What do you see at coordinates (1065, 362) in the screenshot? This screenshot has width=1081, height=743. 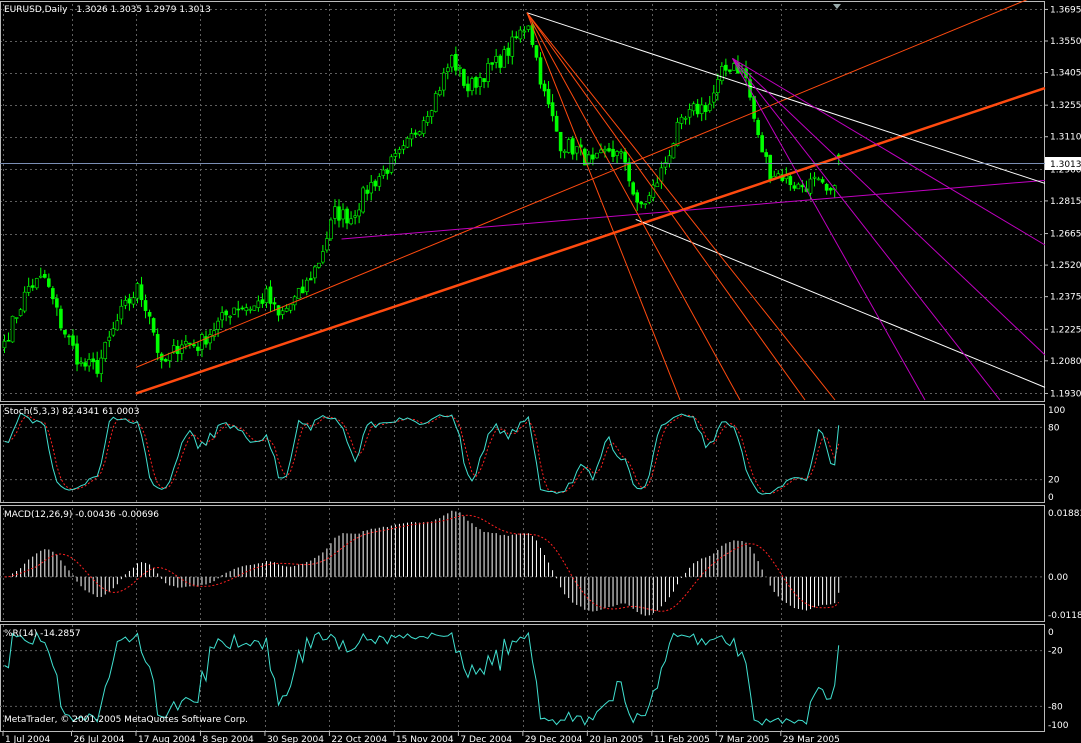 I see `price-axis-label: 1.2080` at bounding box center [1065, 362].